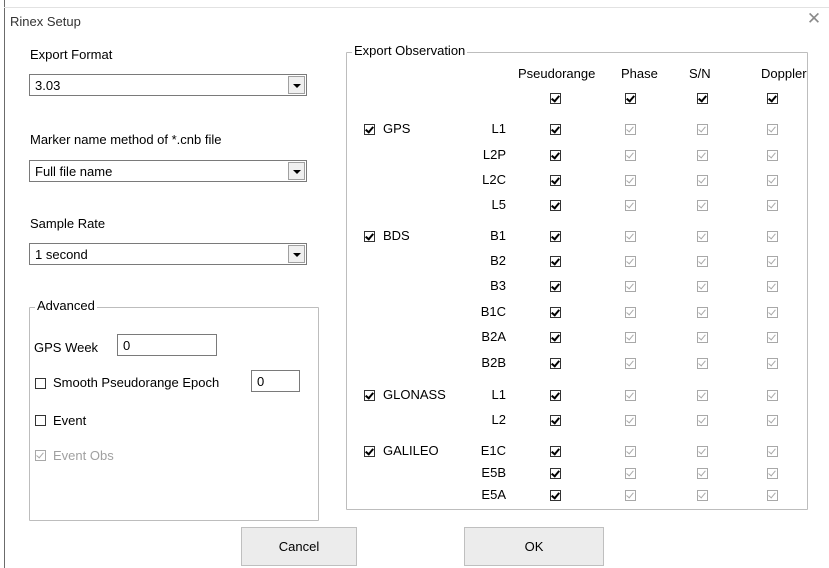 Image resolution: width=829 pixels, height=568 pixels. Describe the element at coordinates (702, 98) in the screenshot. I see `select-all-sn-checkbox` at that location.